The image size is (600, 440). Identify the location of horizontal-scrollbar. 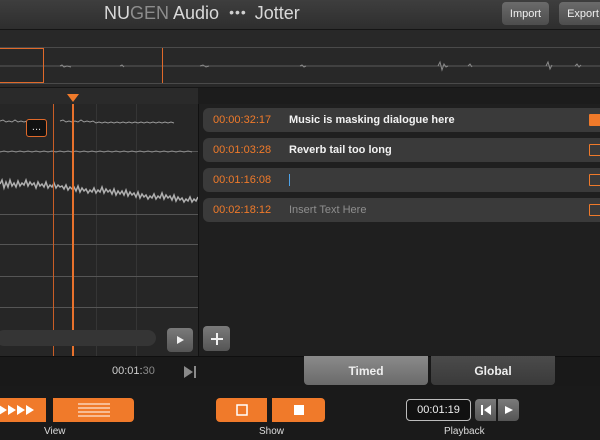
(78, 338).